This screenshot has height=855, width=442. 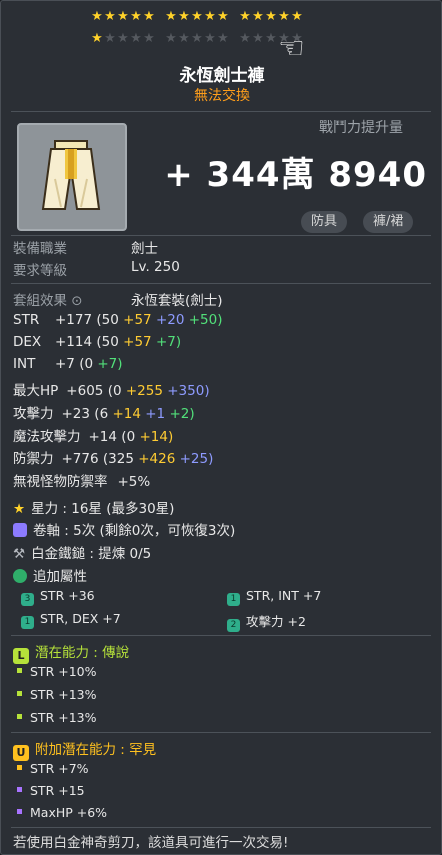 What do you see at coordinates (118, 320) in the screenshot?
I see `stat-str: STR +177 (50 +57 +20 +50)` at bounding box center [118, 320].